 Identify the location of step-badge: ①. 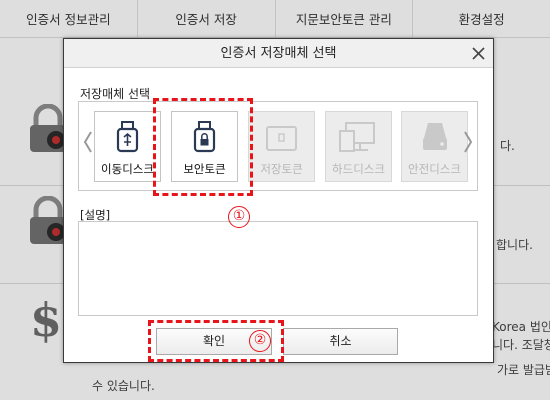
(239, 217).